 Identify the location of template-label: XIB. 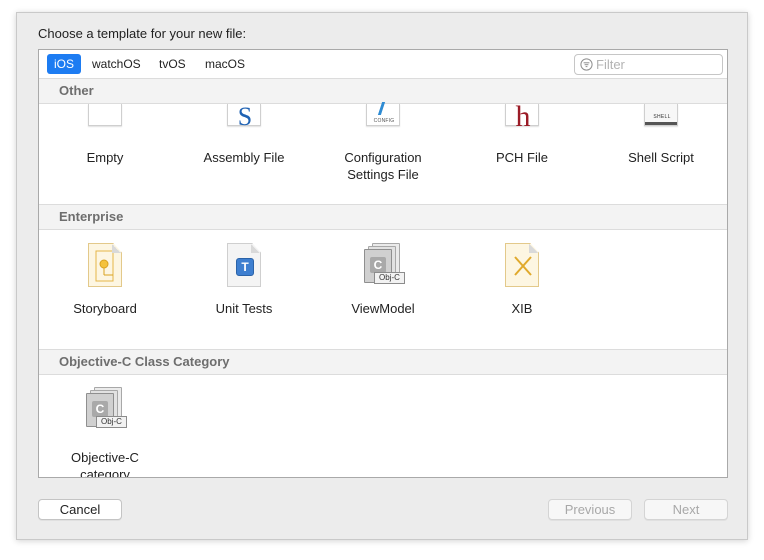
(522, 308).